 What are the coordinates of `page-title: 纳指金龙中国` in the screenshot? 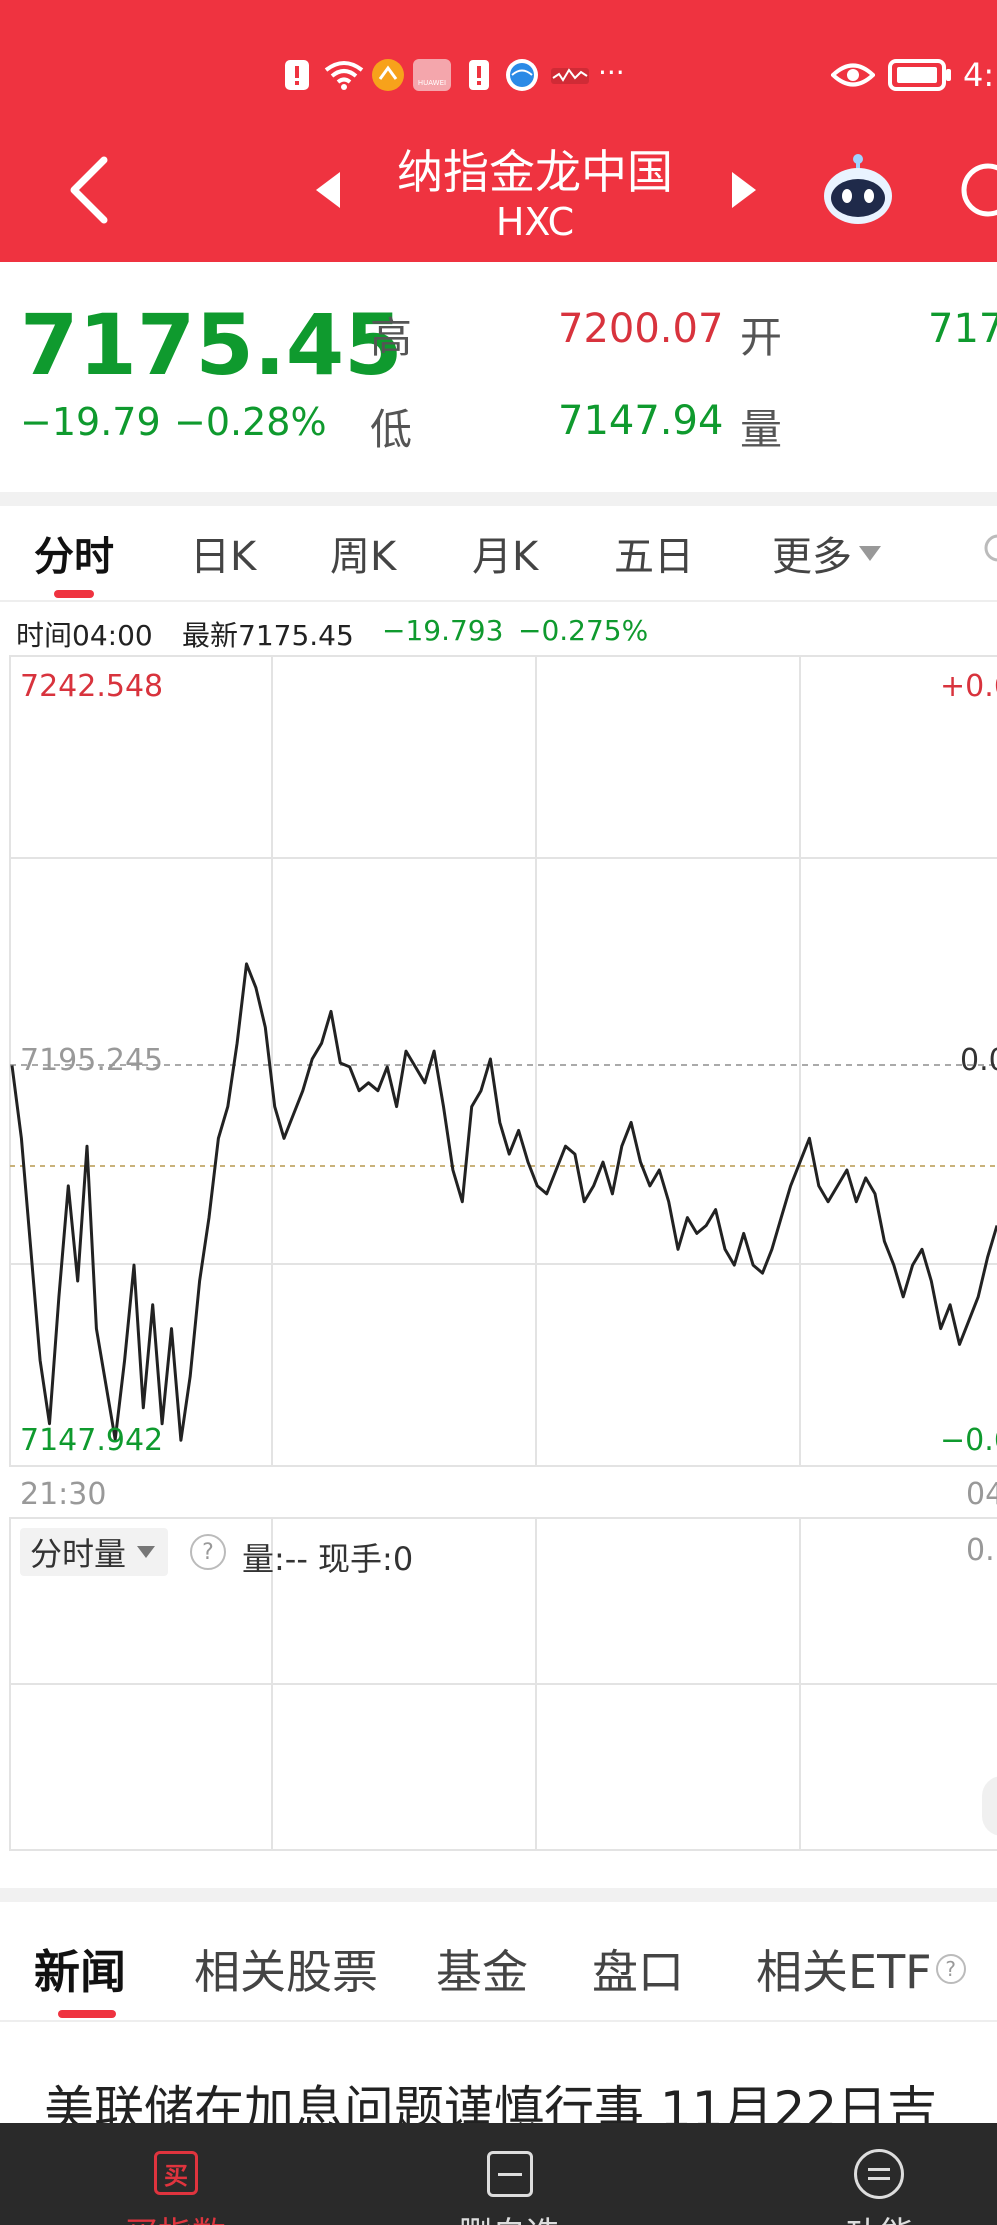 It's located at (535, 172).